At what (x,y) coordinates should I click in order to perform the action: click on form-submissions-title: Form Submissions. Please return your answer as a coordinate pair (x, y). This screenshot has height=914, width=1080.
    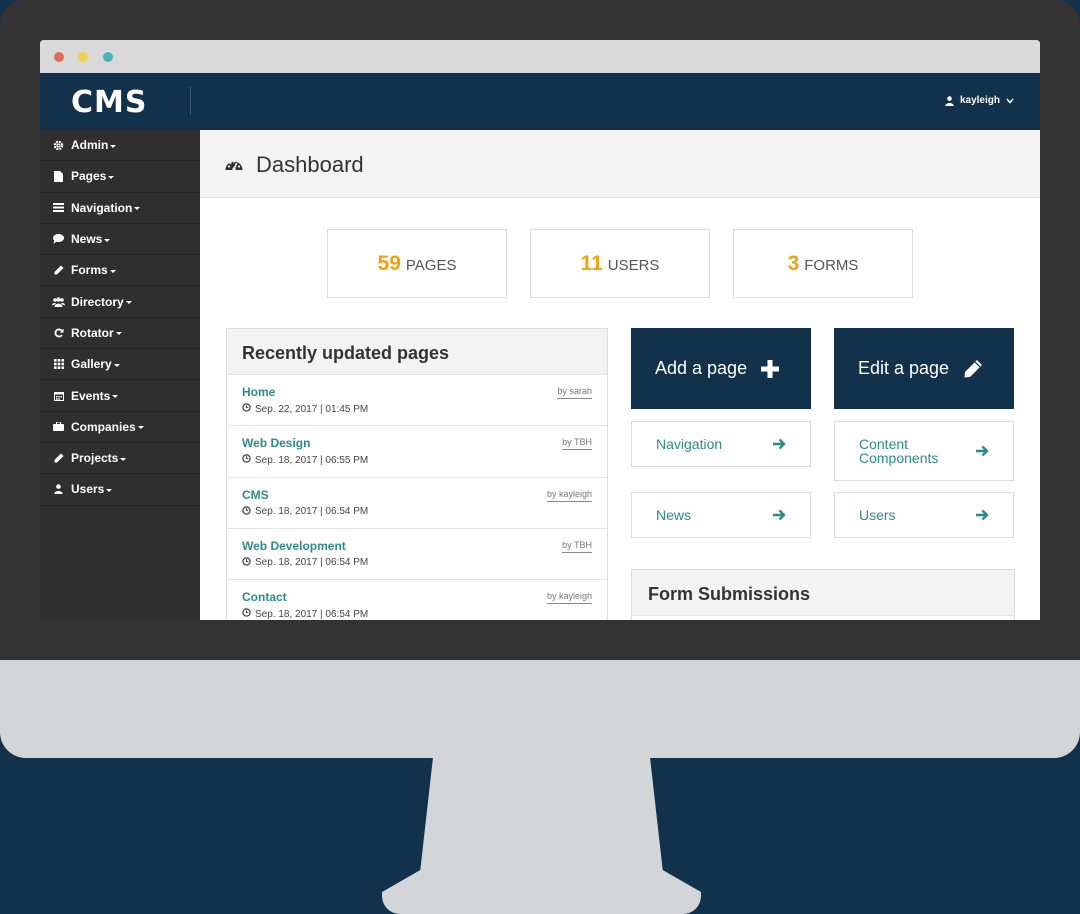
    Looking at the image, I should click on (823, 593).